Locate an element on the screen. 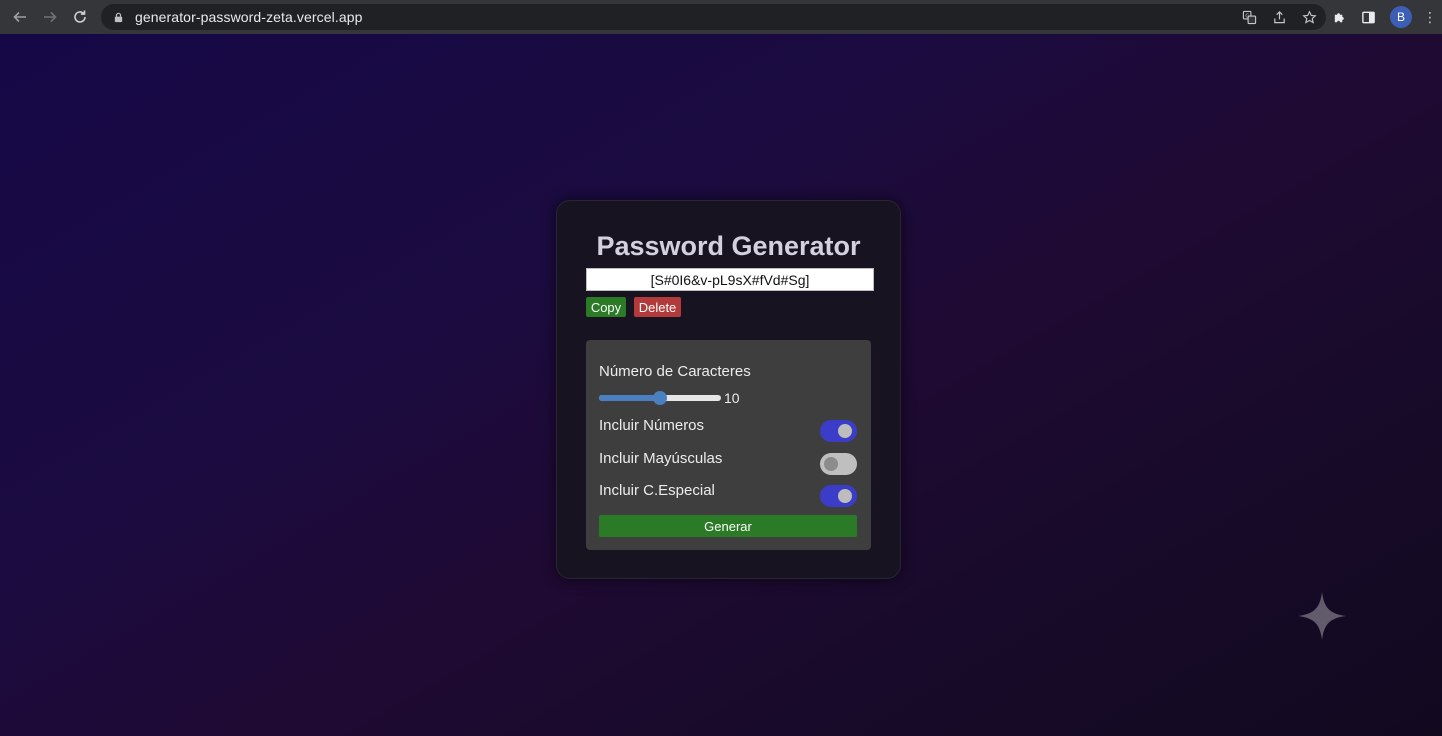  page-title: Password Generator is located at coordinates (728, 246).